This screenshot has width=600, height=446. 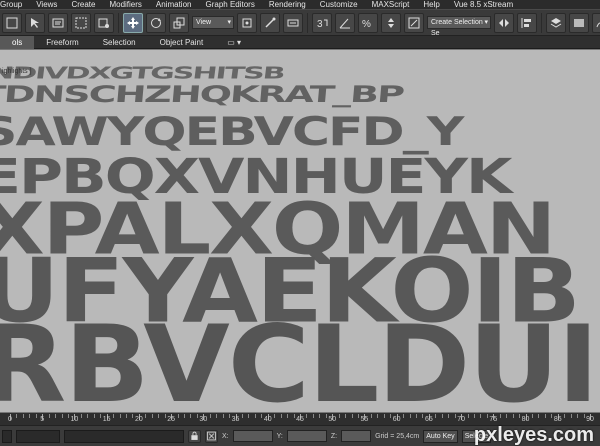 I want to click on absolute-mode-icon, so click(x=211, y=436).